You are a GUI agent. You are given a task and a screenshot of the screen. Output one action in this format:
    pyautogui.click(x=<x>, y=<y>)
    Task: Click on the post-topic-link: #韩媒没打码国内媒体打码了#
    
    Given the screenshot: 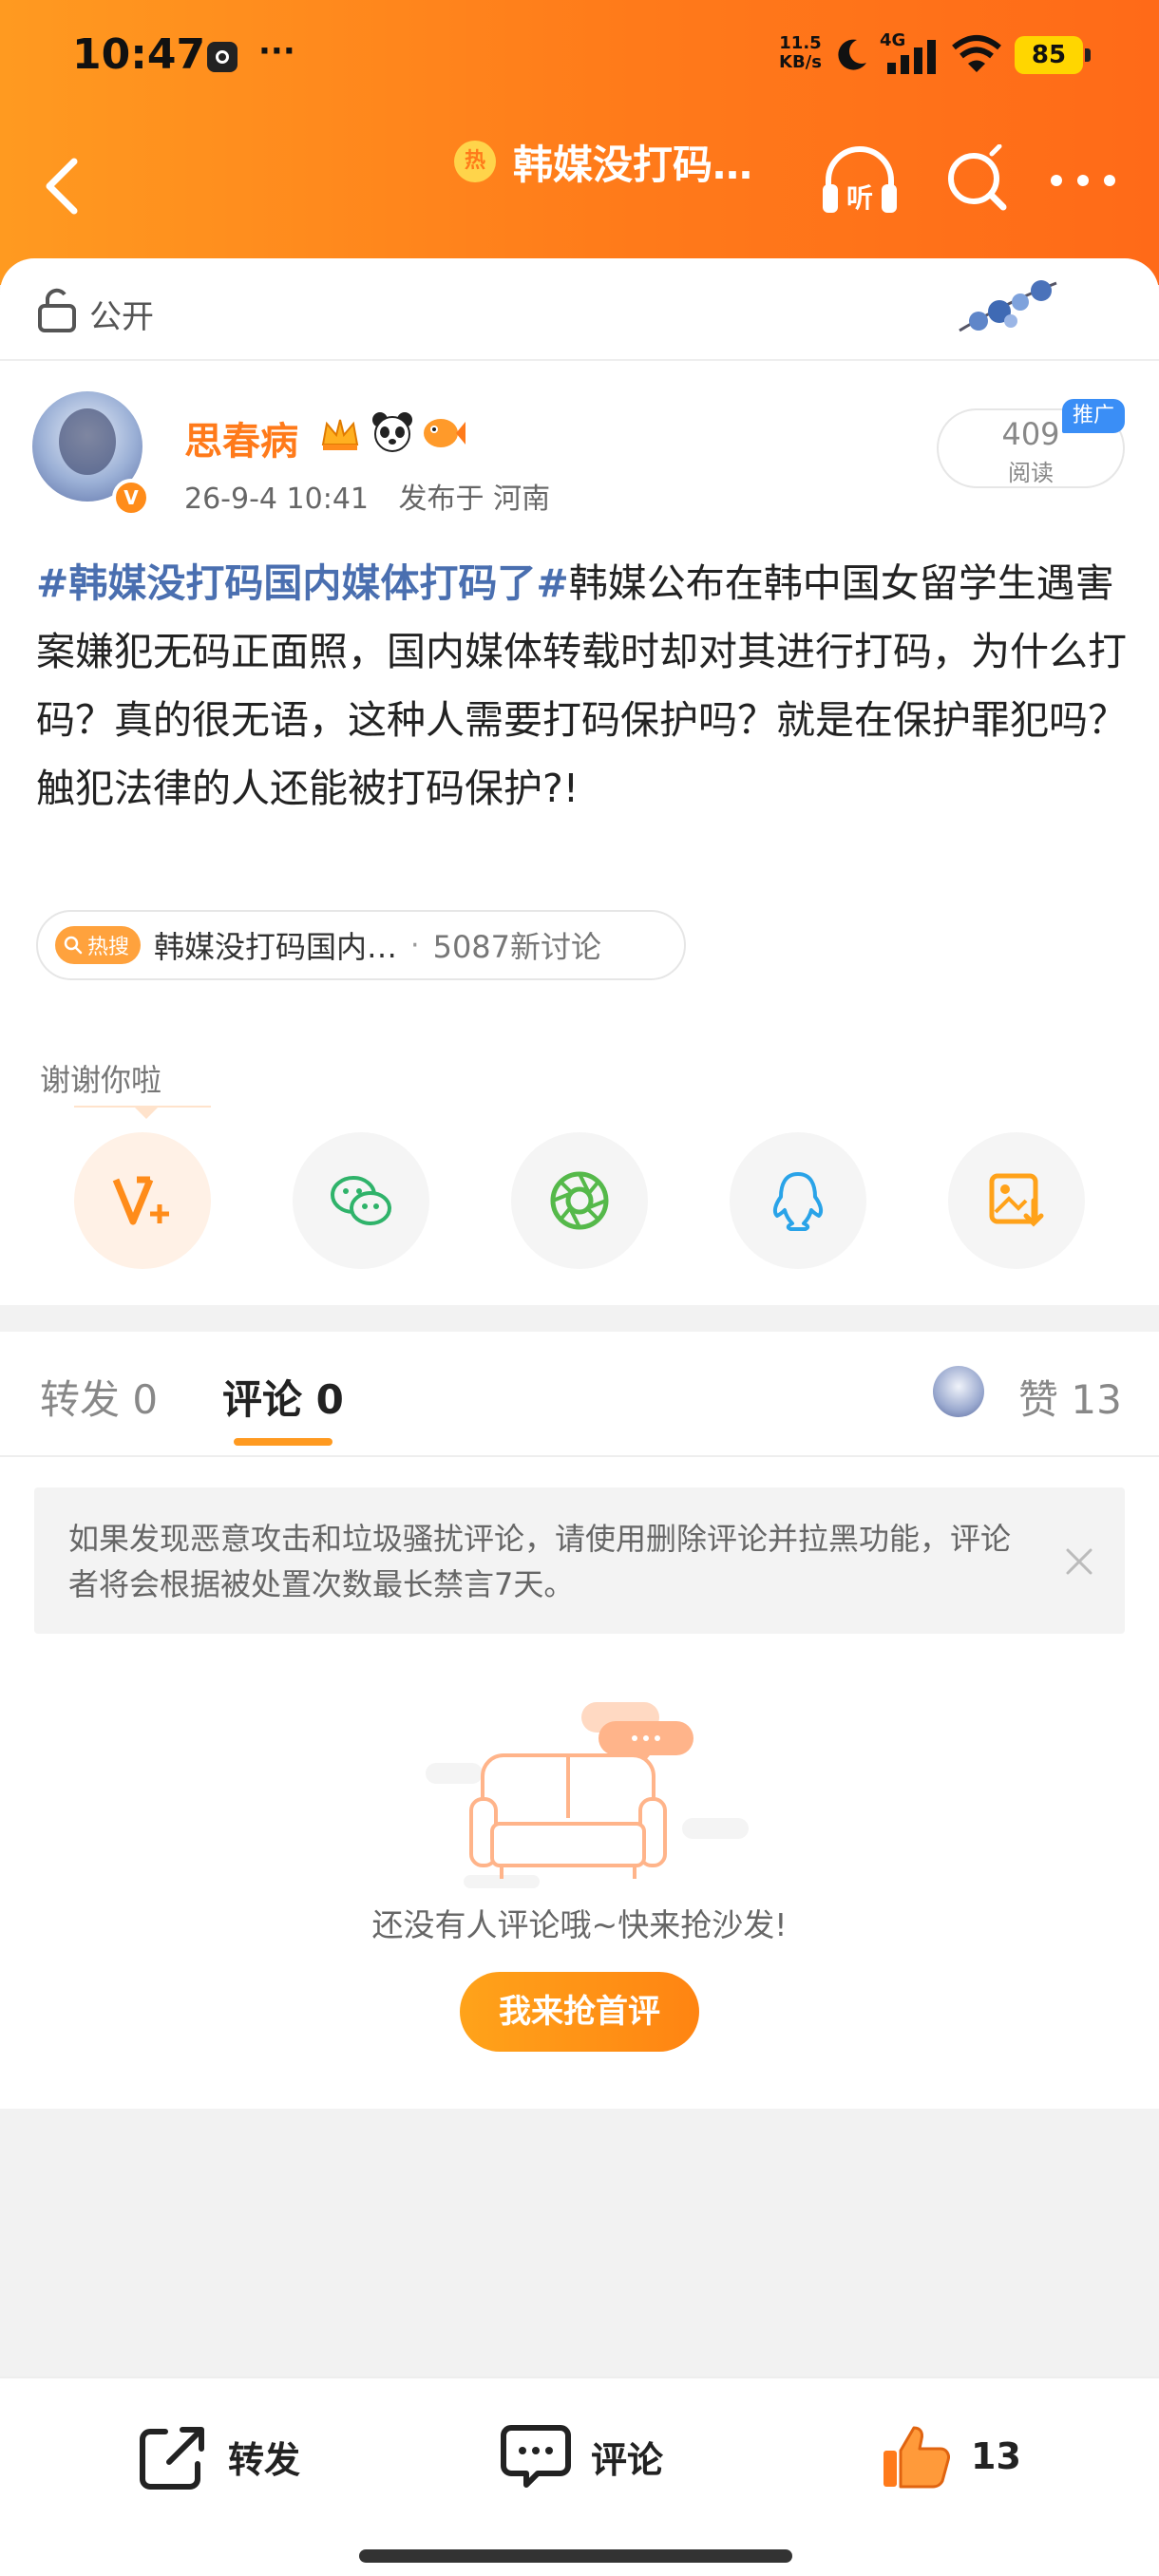 What is the action you would take?
    pyautogui.click(x=302, y=583)
    